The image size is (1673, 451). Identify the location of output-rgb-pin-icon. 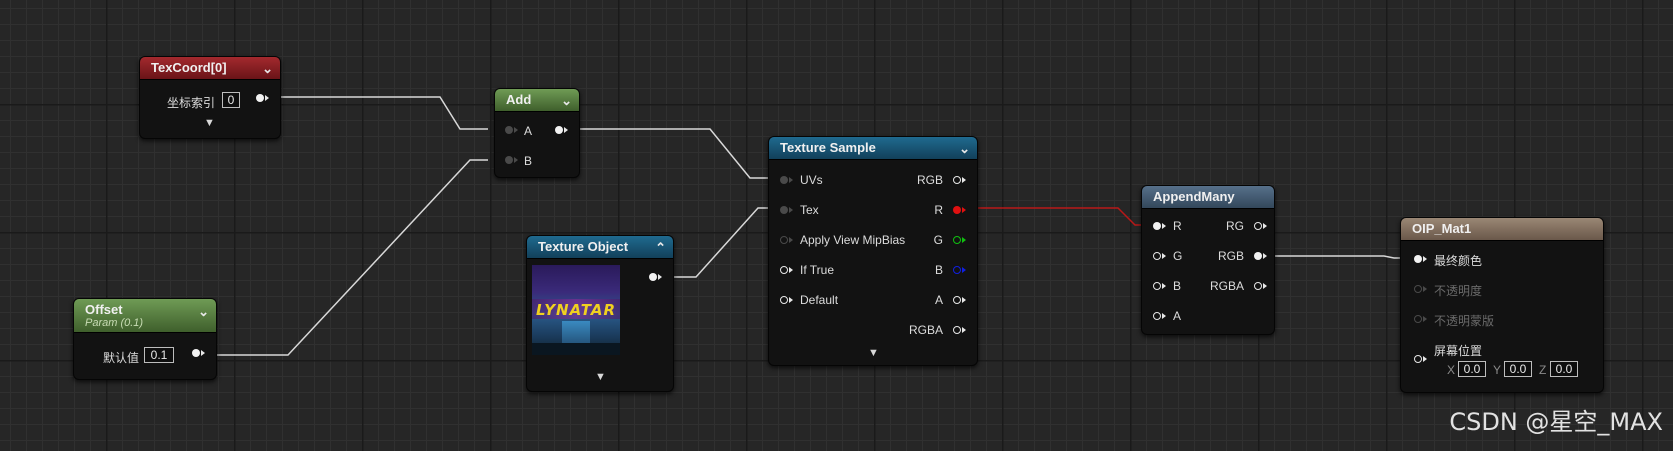
(1258, 256).